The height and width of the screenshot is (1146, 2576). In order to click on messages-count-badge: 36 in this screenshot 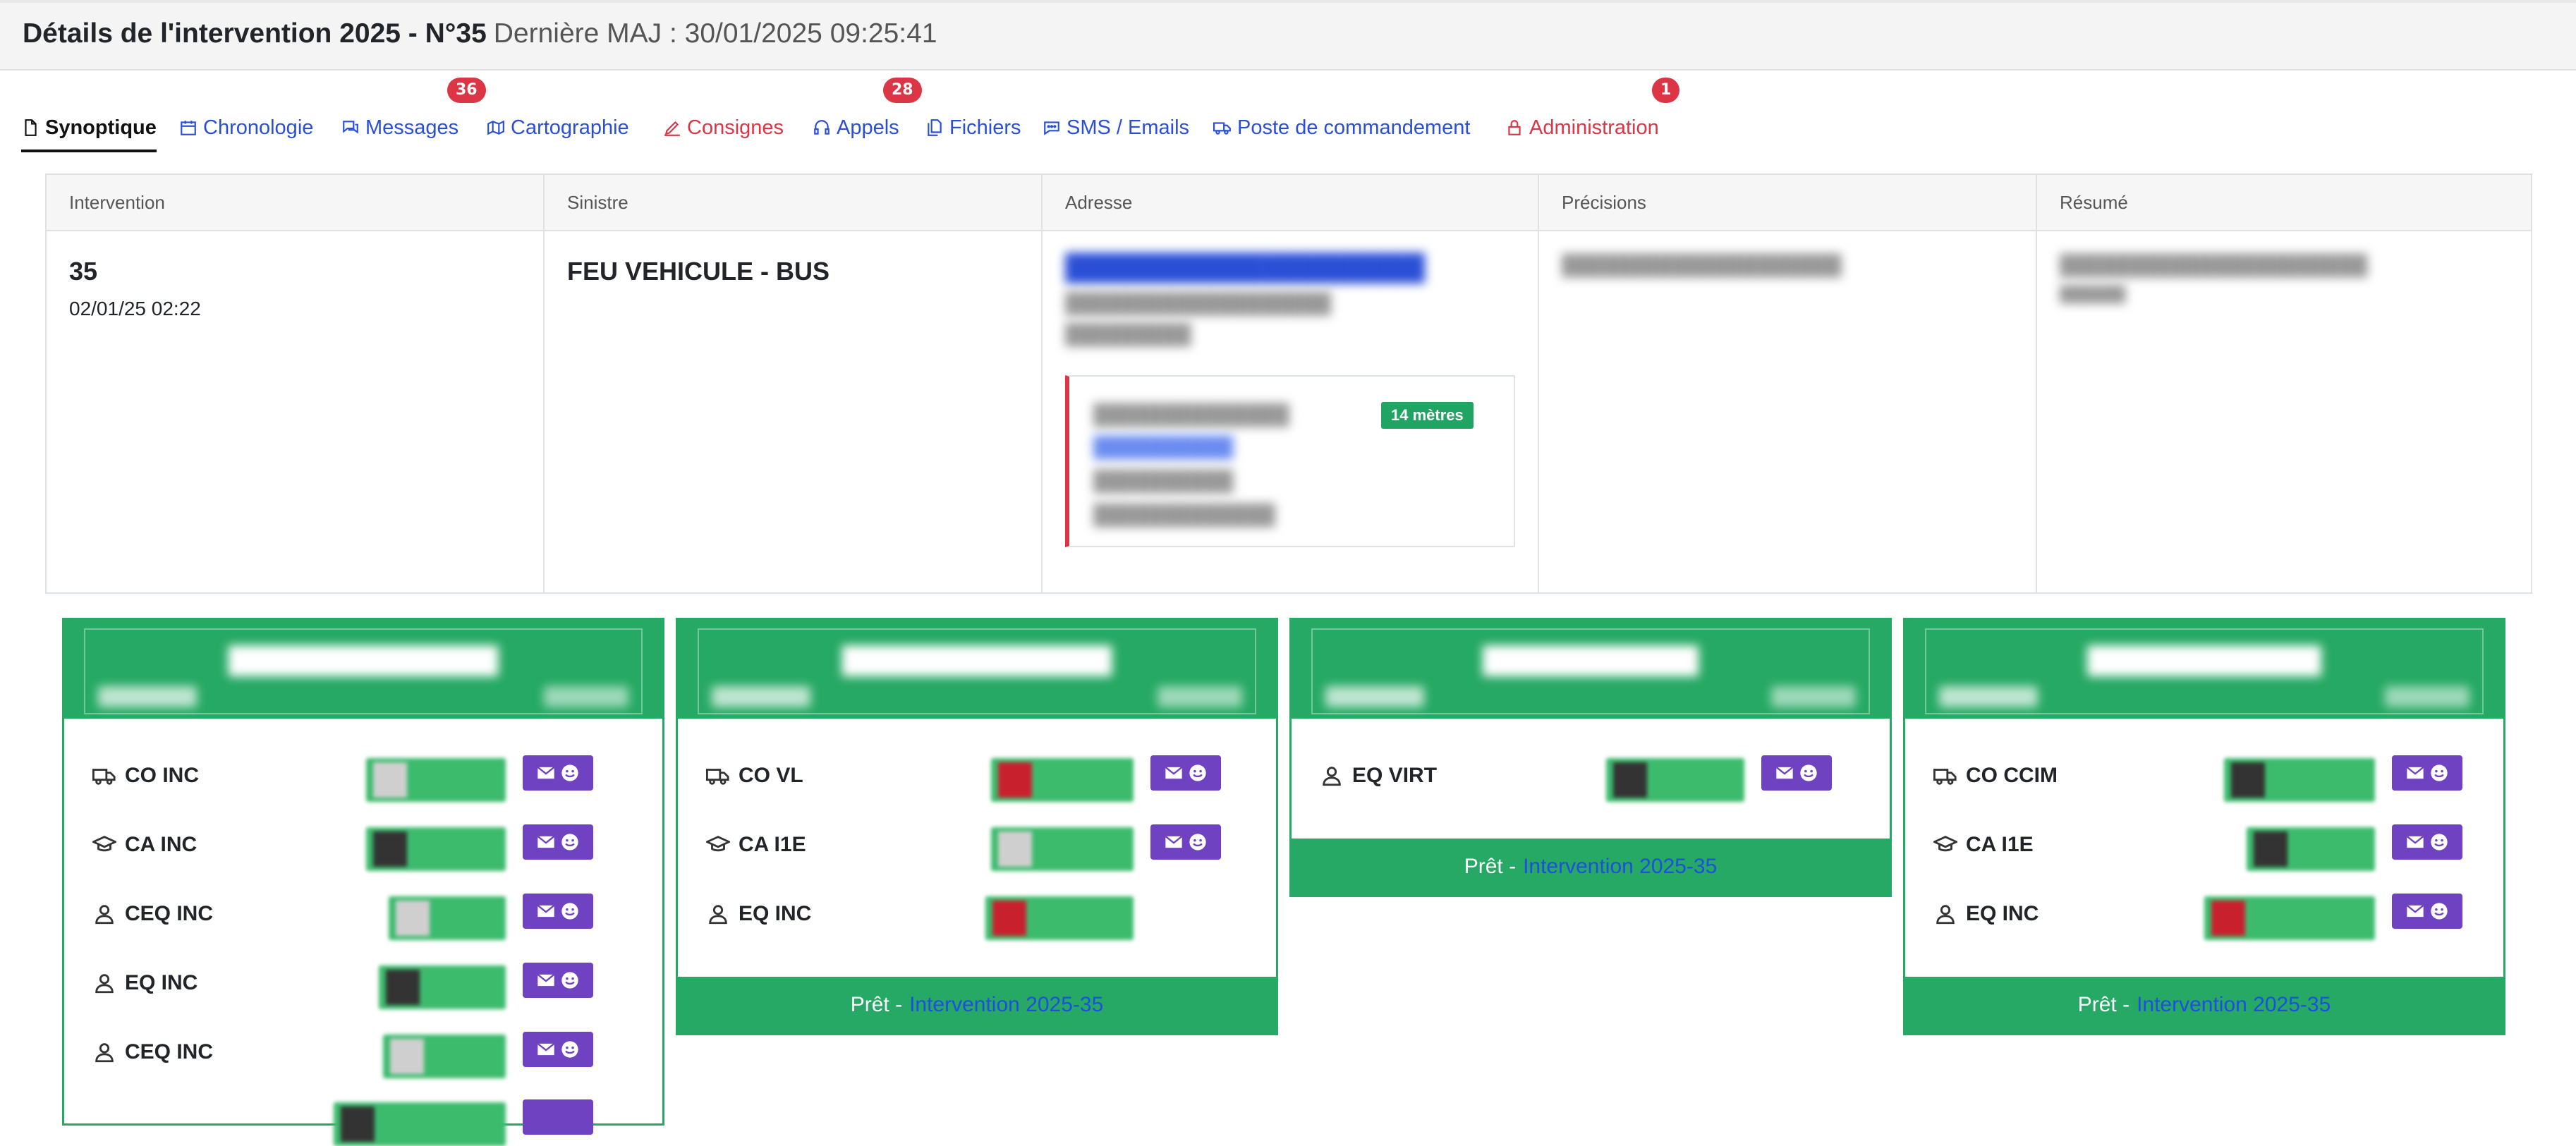, I will do `click(466, 90)`.